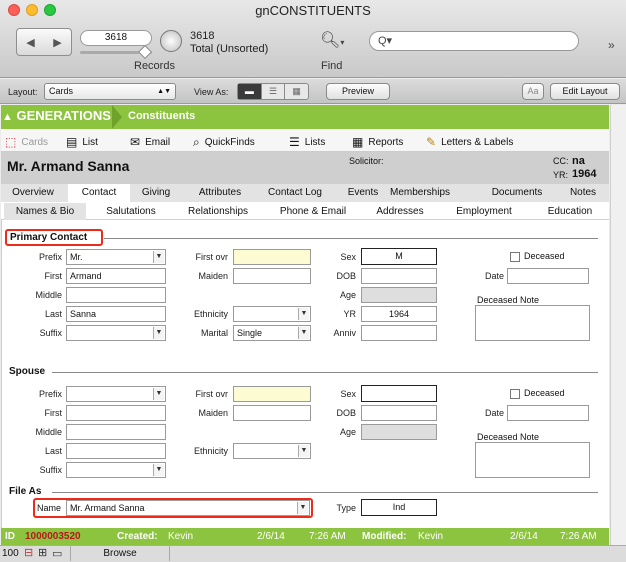  Describe the element at coordinates (618, 325) in the screenshot. I see `vertical-scrollbar` at that location.